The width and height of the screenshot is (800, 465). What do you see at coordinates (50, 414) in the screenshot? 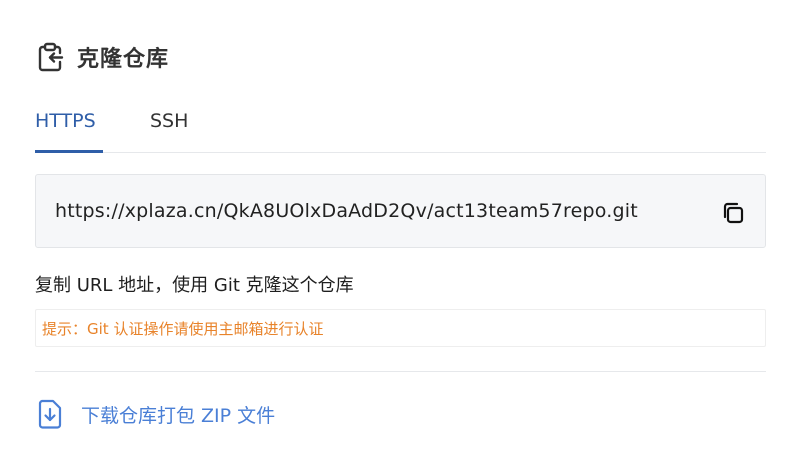
I see `file-download-icon` at bounding box center [50, 414].